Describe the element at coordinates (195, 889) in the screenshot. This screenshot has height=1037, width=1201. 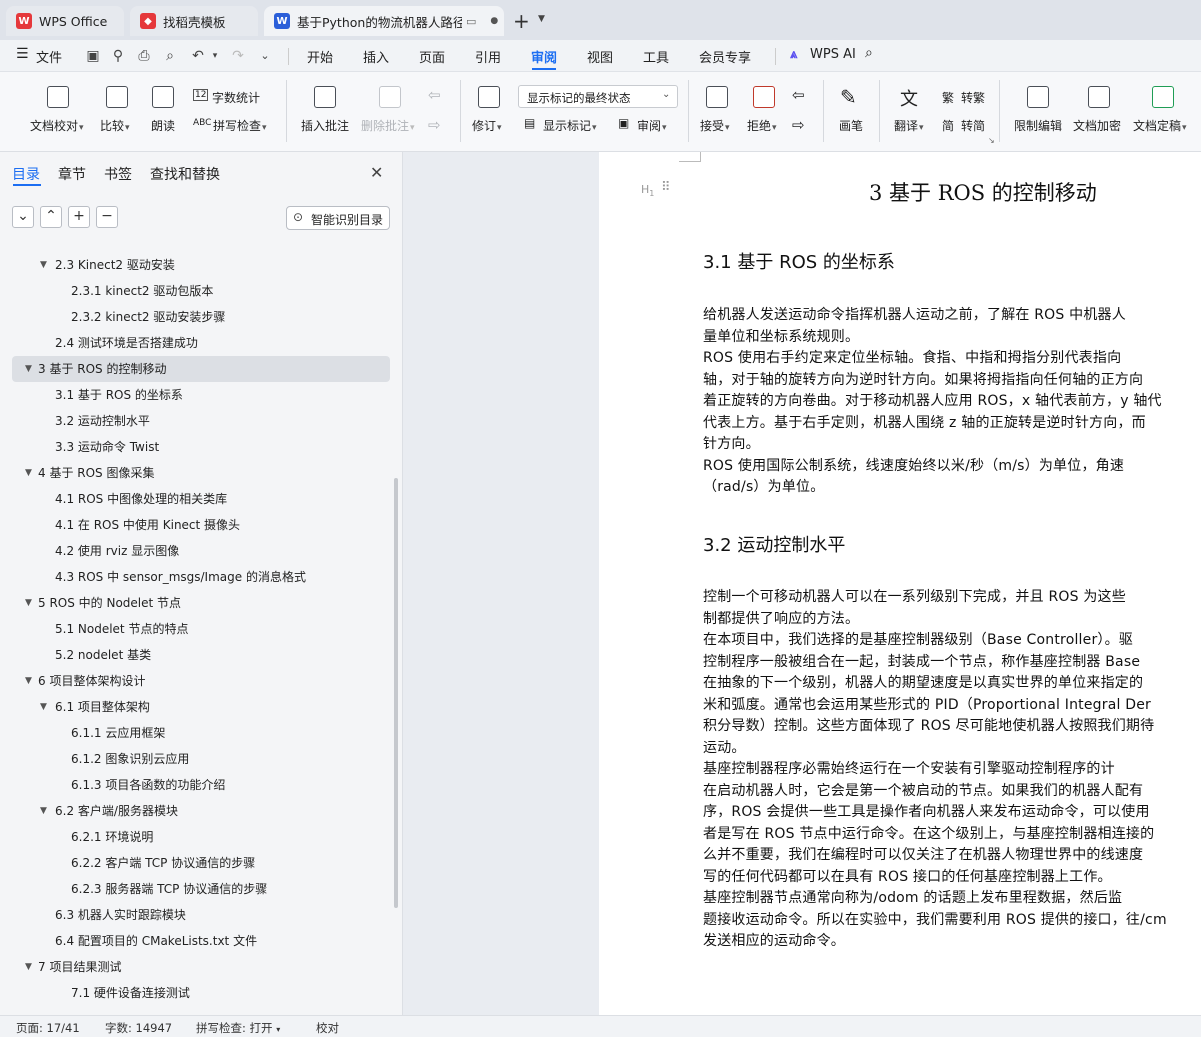
I see `toc-item: 6.2.3 服务器端 TCP 协议通信的步骤` at that location.